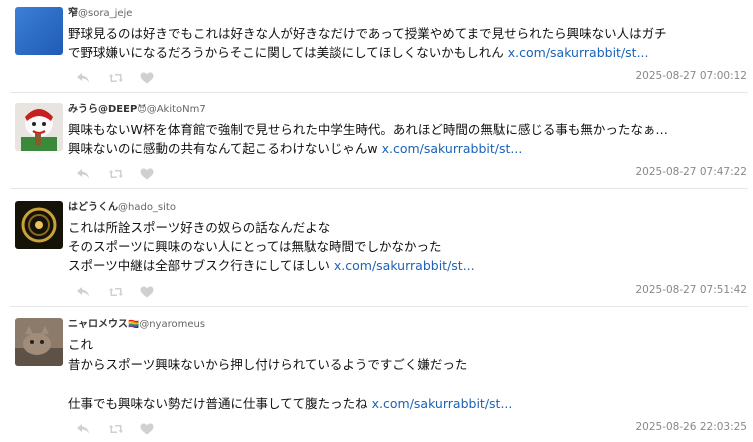  What do you see at coordinates (172, 324) in the screenshot?
I see `user-handle: @nyaromeus` at bounding box center [172, 324].